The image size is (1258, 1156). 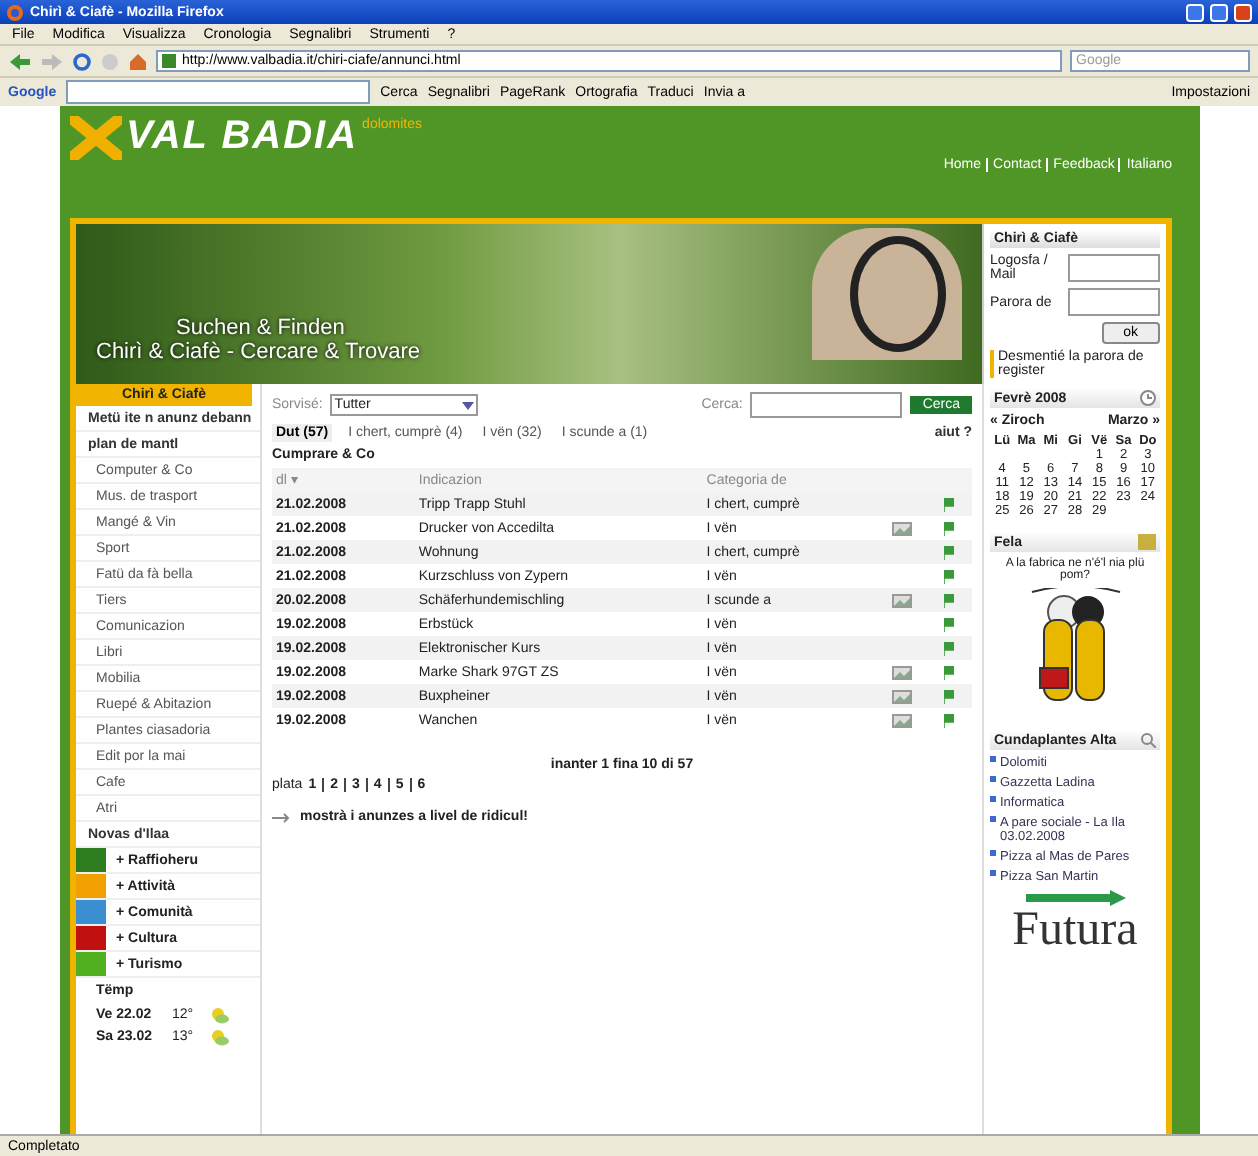 What do you see at coordinates (20, 61) in the screenshot?
I see `back-arrow-icon` at bounding box center [20, 61].